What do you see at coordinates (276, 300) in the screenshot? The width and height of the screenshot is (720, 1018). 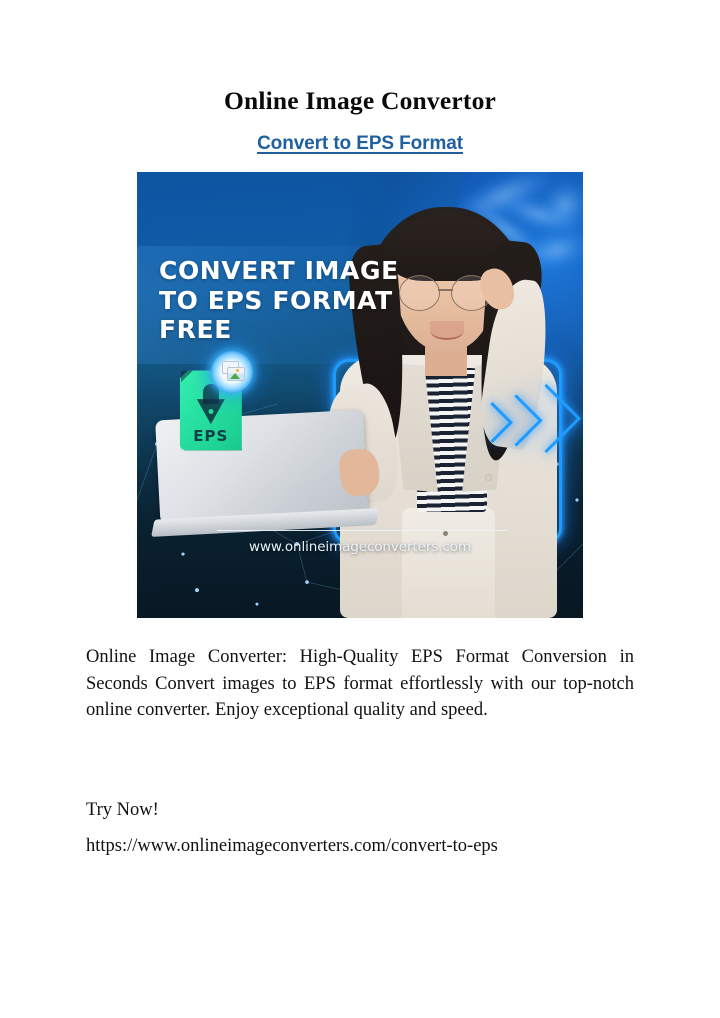 I see `banner-headline-line-2: TO EPS FORMAT` at bounding box center [276, 300].